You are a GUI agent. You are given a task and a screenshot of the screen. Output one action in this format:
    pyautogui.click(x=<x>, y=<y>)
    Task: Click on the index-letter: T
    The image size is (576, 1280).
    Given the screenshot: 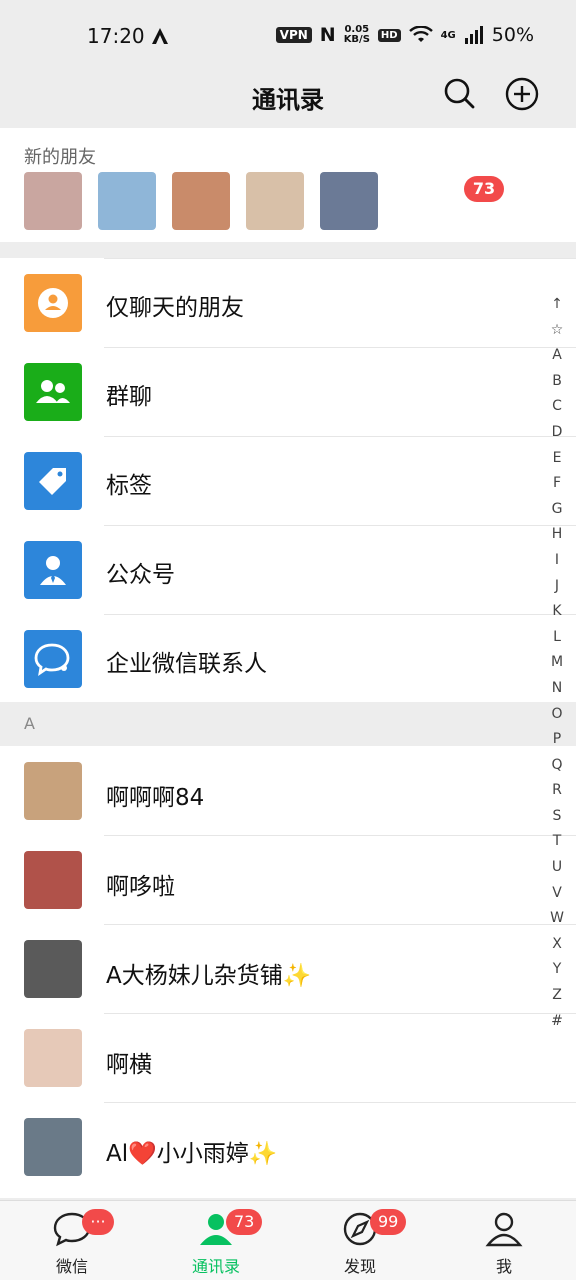 What is the action you would take?
    pyautogui.click(x=557, y=842)
    